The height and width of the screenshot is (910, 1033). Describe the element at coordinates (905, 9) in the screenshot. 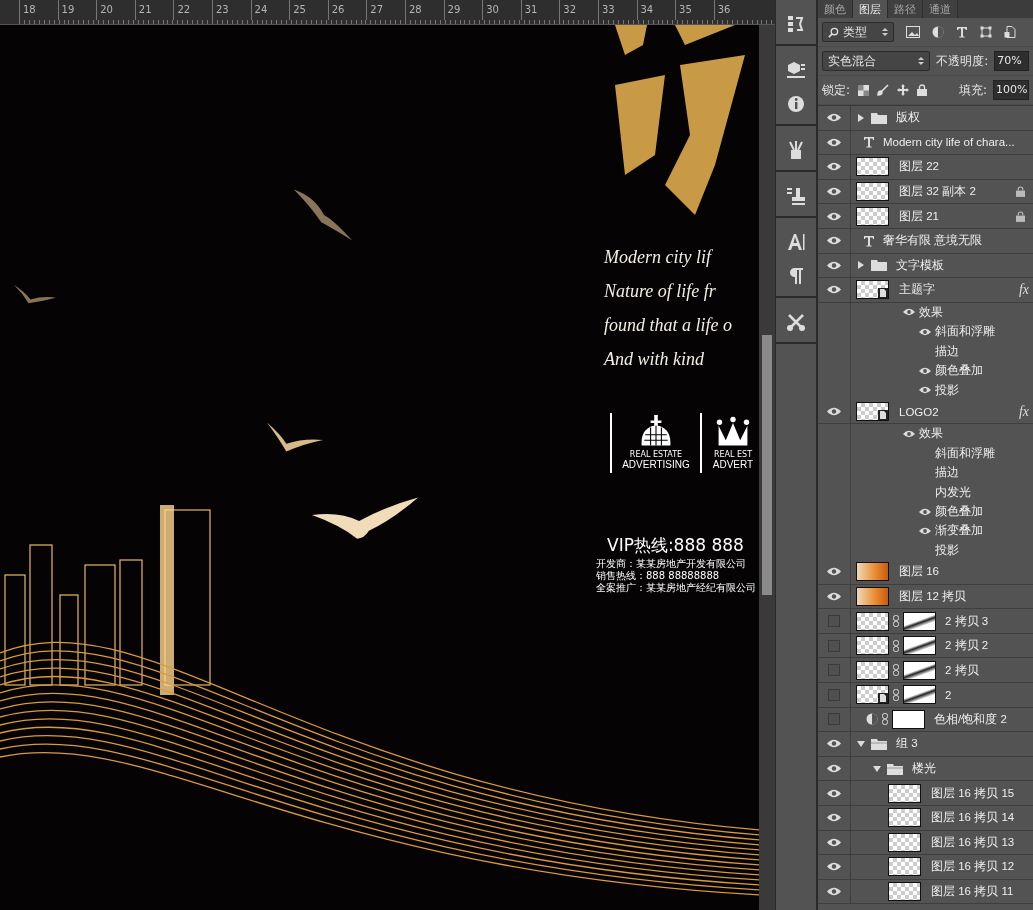

I see `panel-tab: 路径` at that location.